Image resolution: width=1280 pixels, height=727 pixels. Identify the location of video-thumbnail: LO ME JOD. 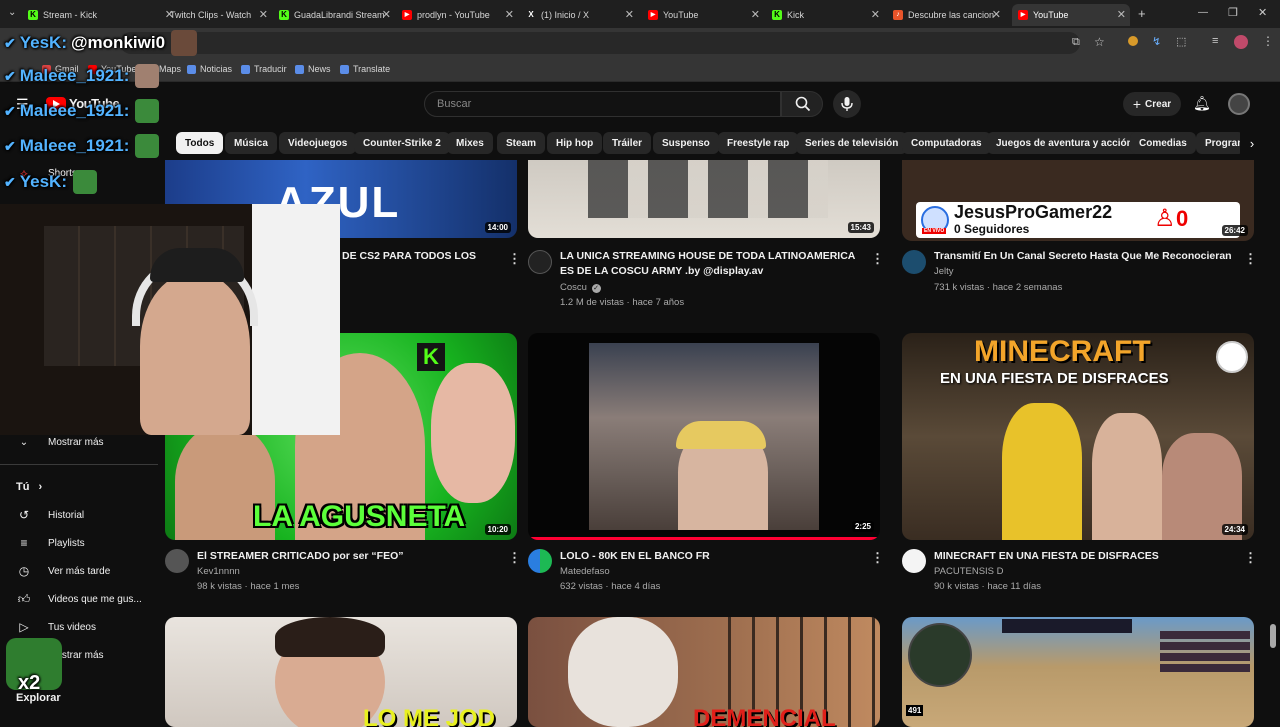
(341, 672).